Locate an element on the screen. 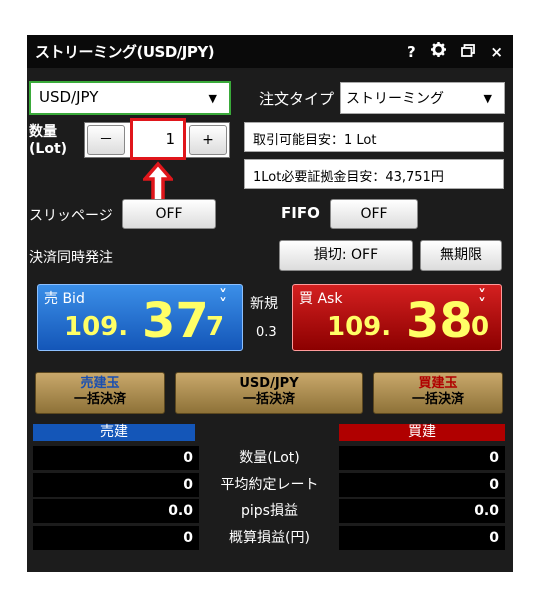  order-type-label: 注文タイプ is located at coordinates (297, 99).